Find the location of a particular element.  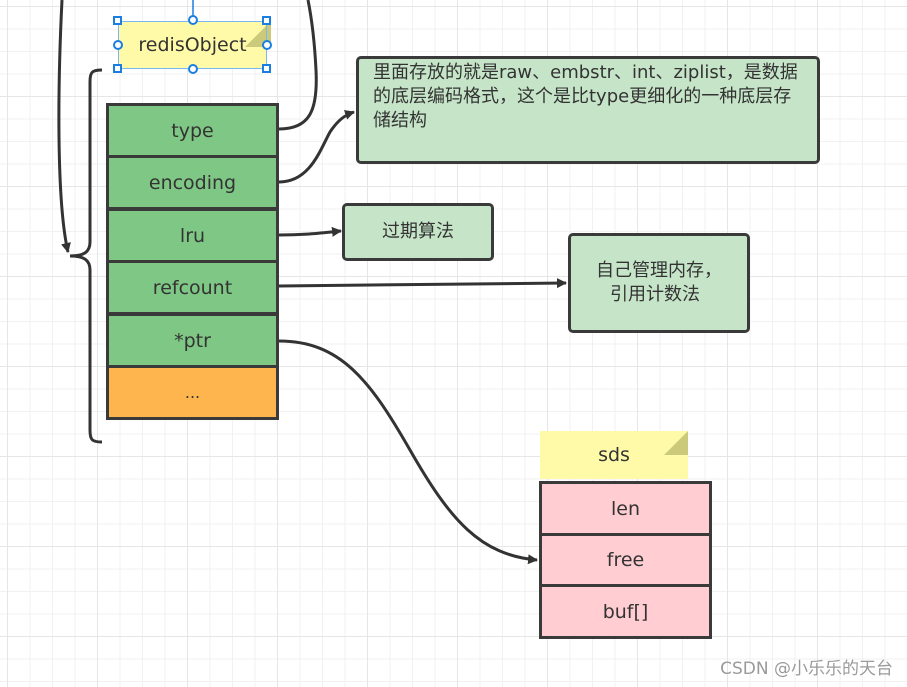

resize-handle-top-right is located at coordinates (266, 20).